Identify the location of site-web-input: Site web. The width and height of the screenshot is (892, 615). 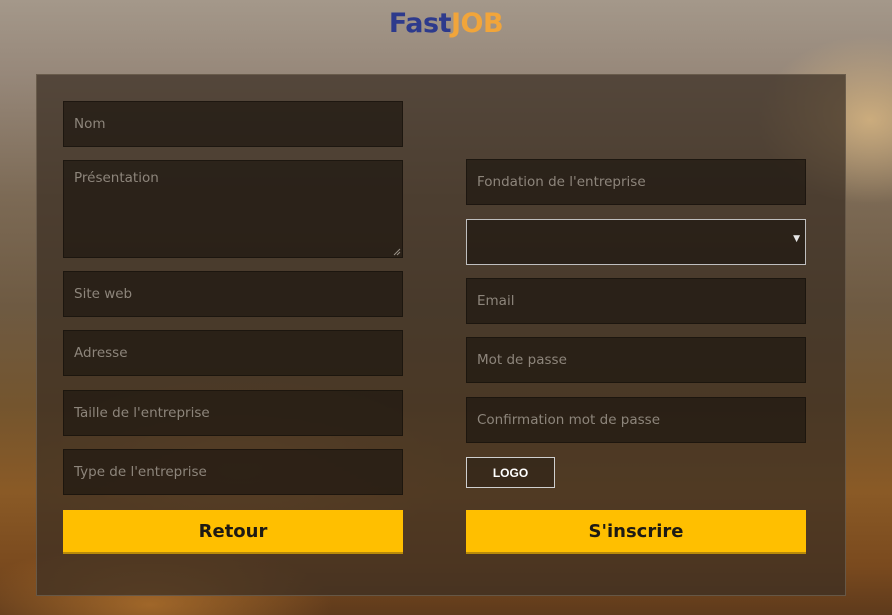
(233, 294).